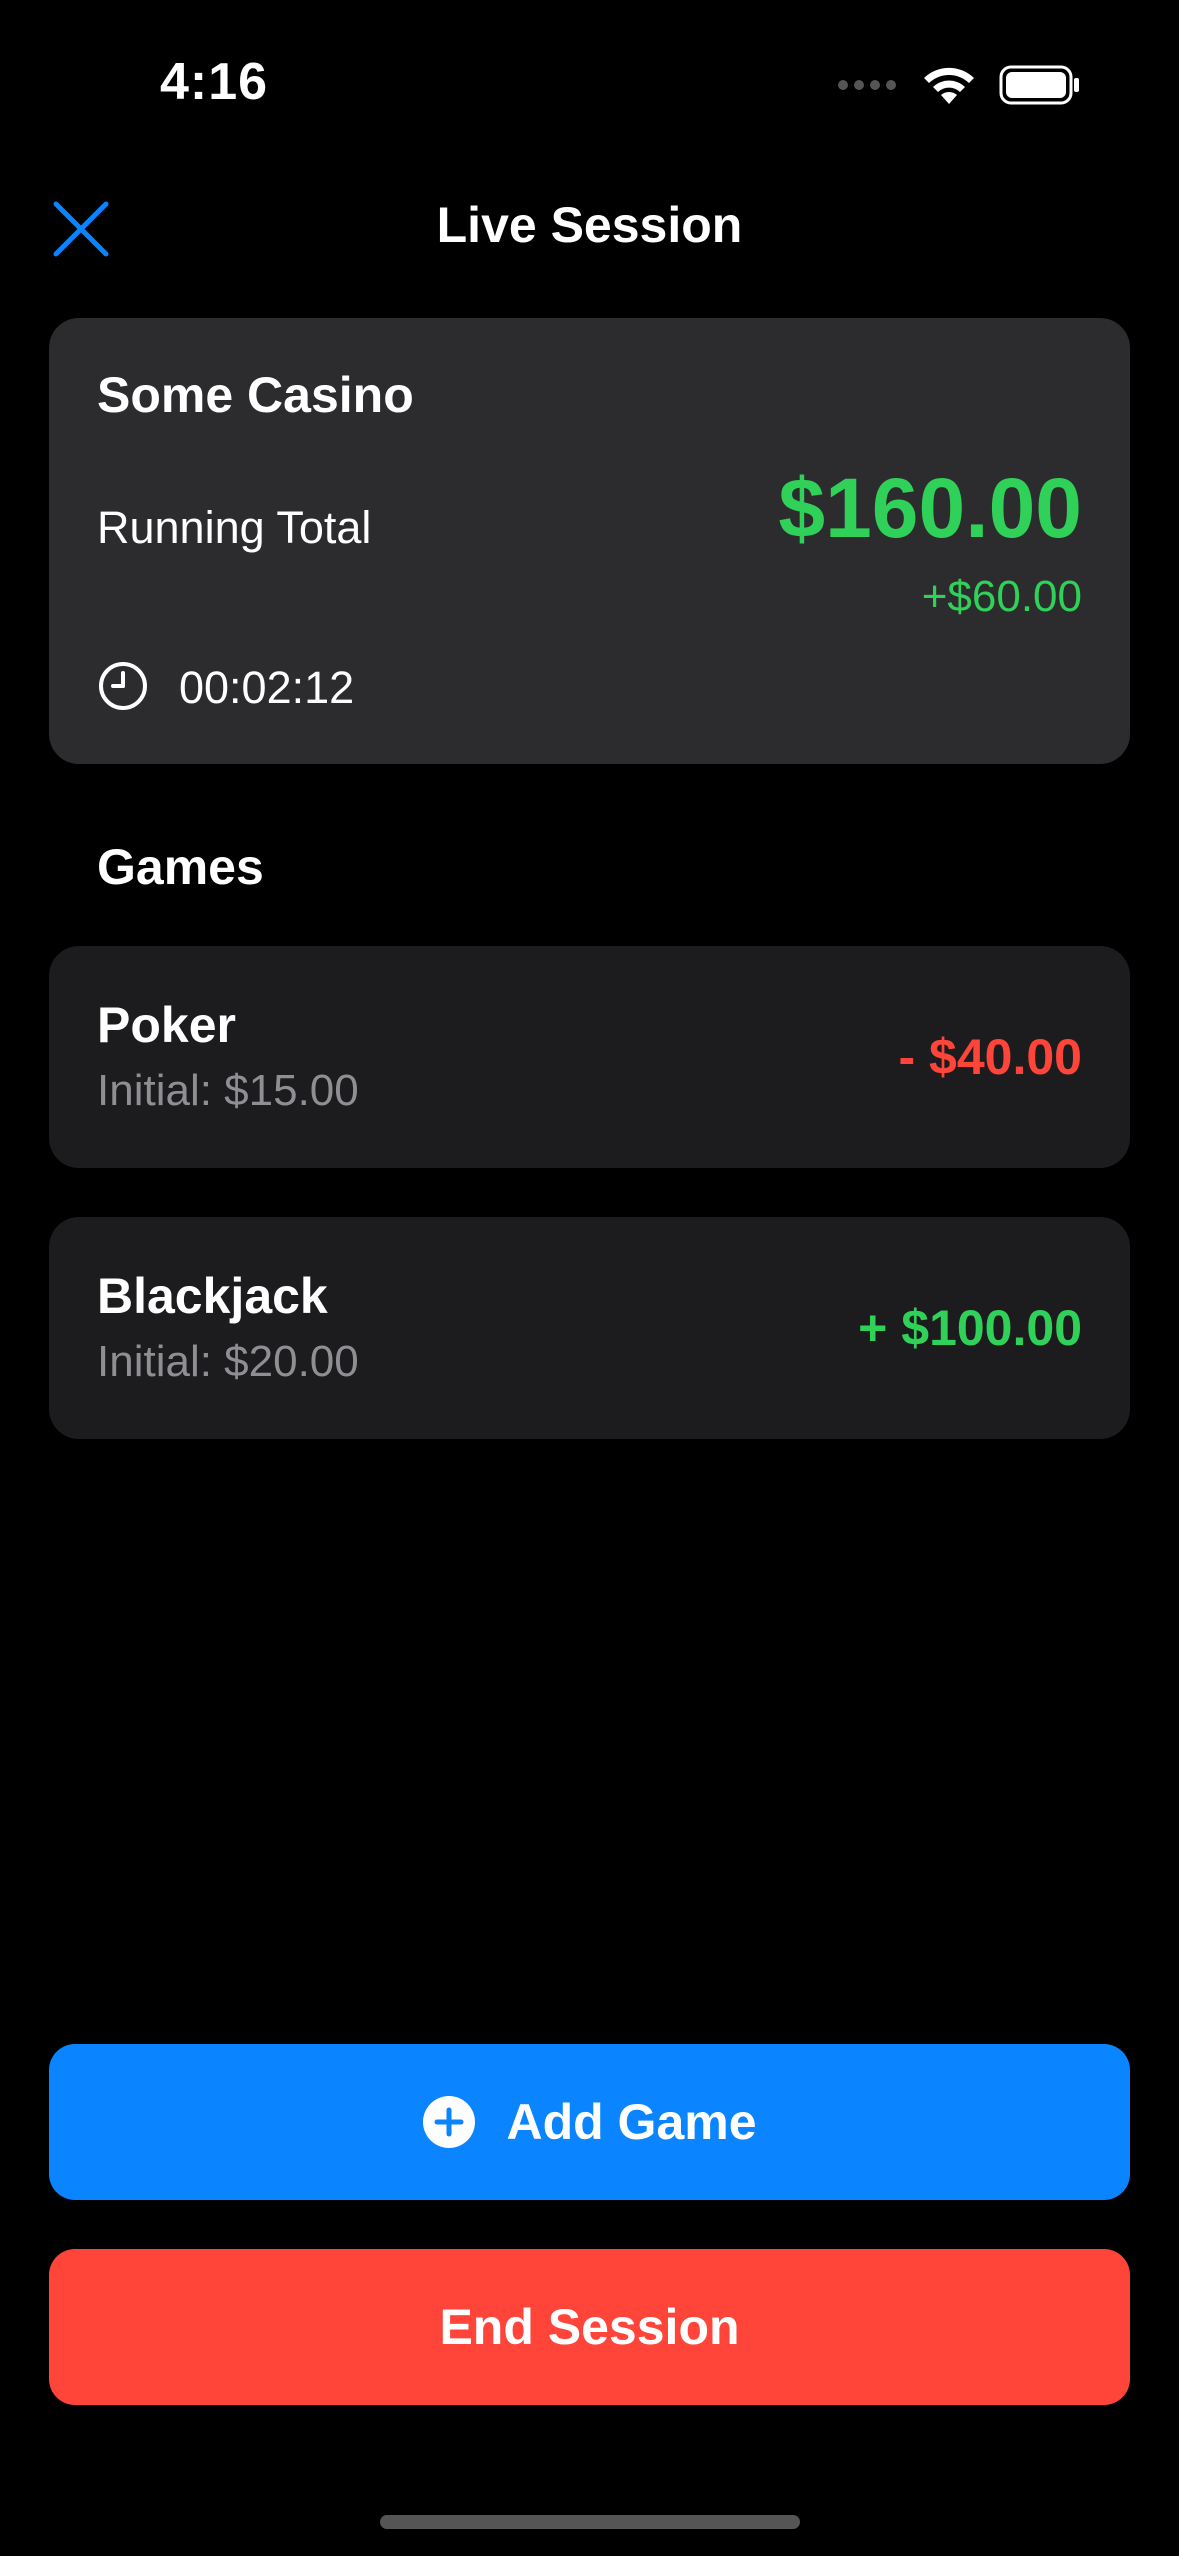  Describe the element at coordinates (589, 1057) in the screenshot. I see `game-card-poker: Poker Initial: $15.00 - $40.00` at that location.